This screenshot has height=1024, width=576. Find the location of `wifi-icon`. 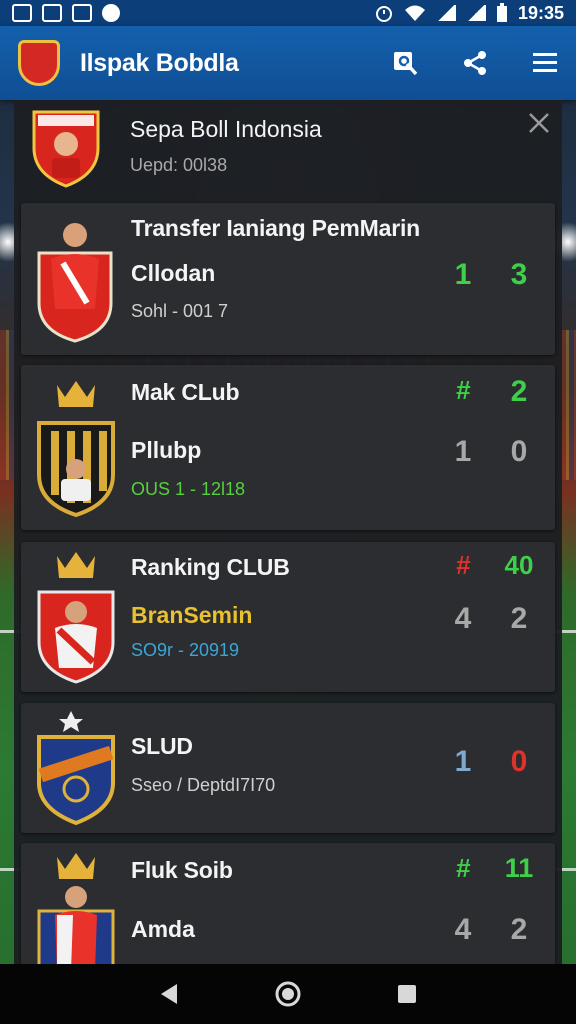

wifi-icon is located at coordinates (414, 13).